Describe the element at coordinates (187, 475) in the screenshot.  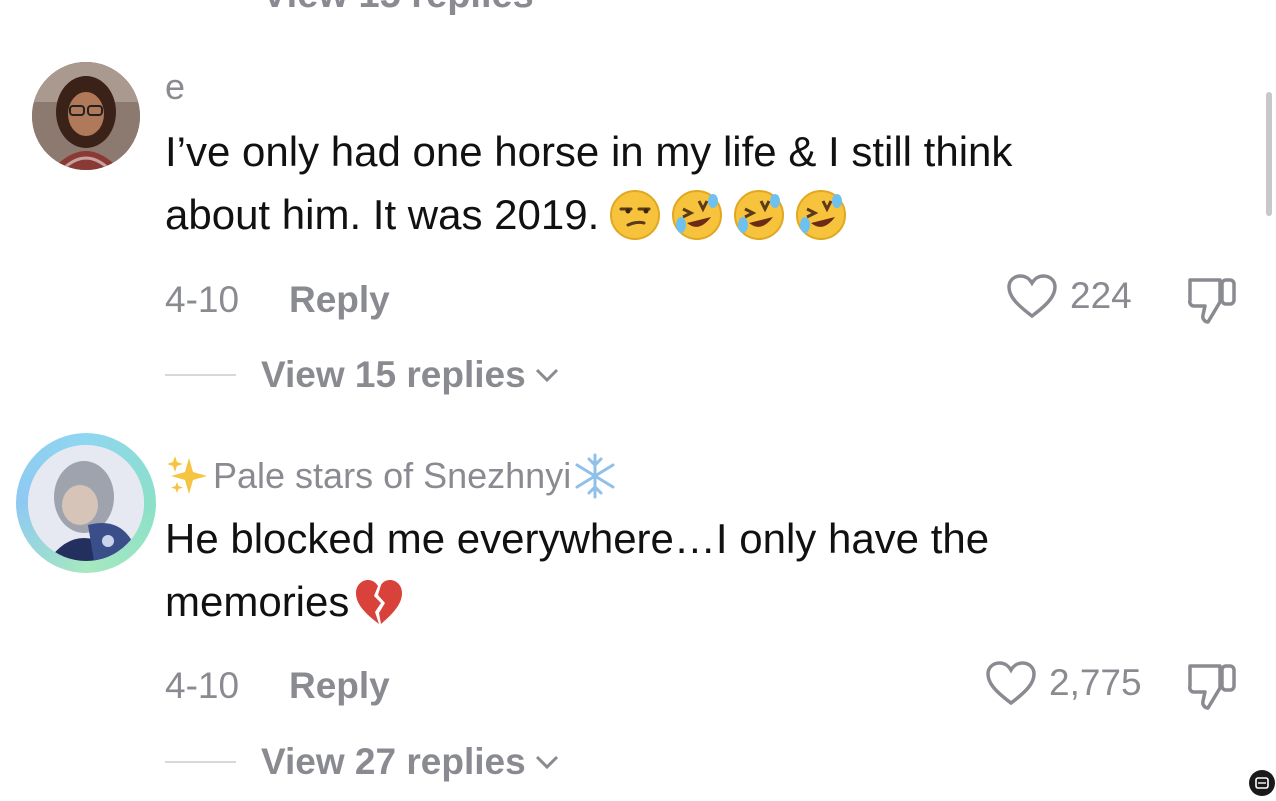
I see `sparkles-icon` at that location.